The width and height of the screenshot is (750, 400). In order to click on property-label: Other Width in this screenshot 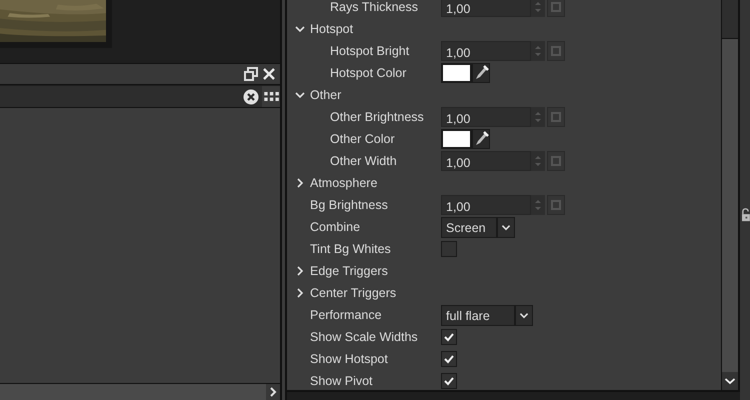, I will do `click(363, 161)`.